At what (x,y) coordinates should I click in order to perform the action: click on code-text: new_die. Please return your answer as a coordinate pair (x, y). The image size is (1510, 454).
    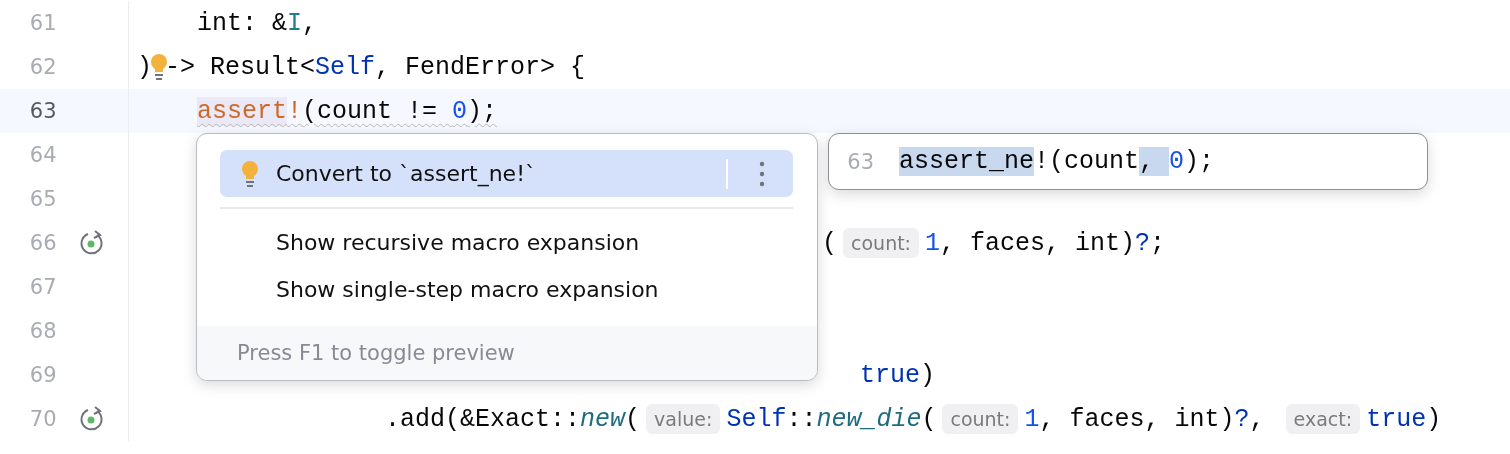
    Looking at the image, I should click on (869, 419).